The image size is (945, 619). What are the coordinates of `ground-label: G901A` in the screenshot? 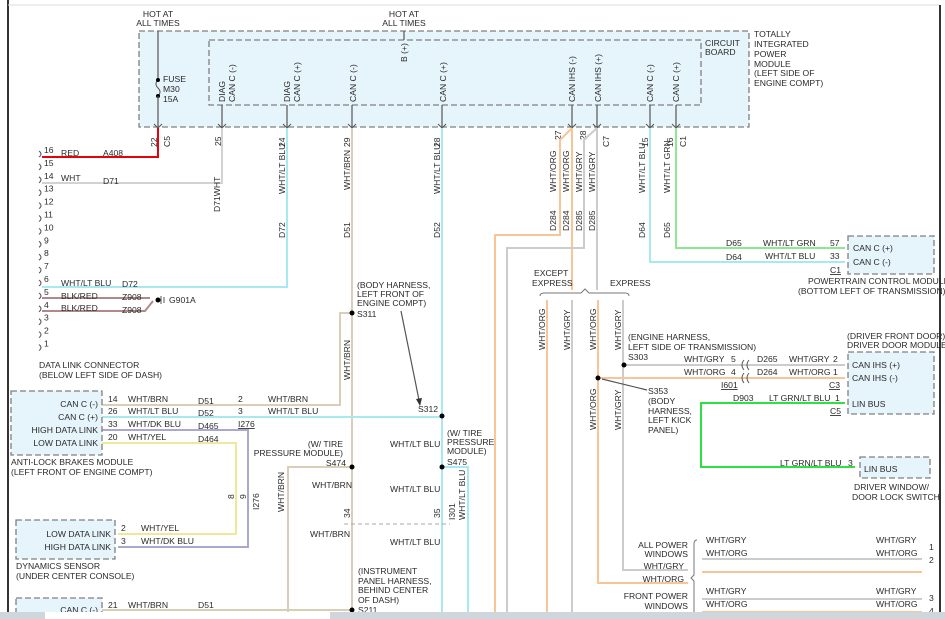 It's located at (182, 300).